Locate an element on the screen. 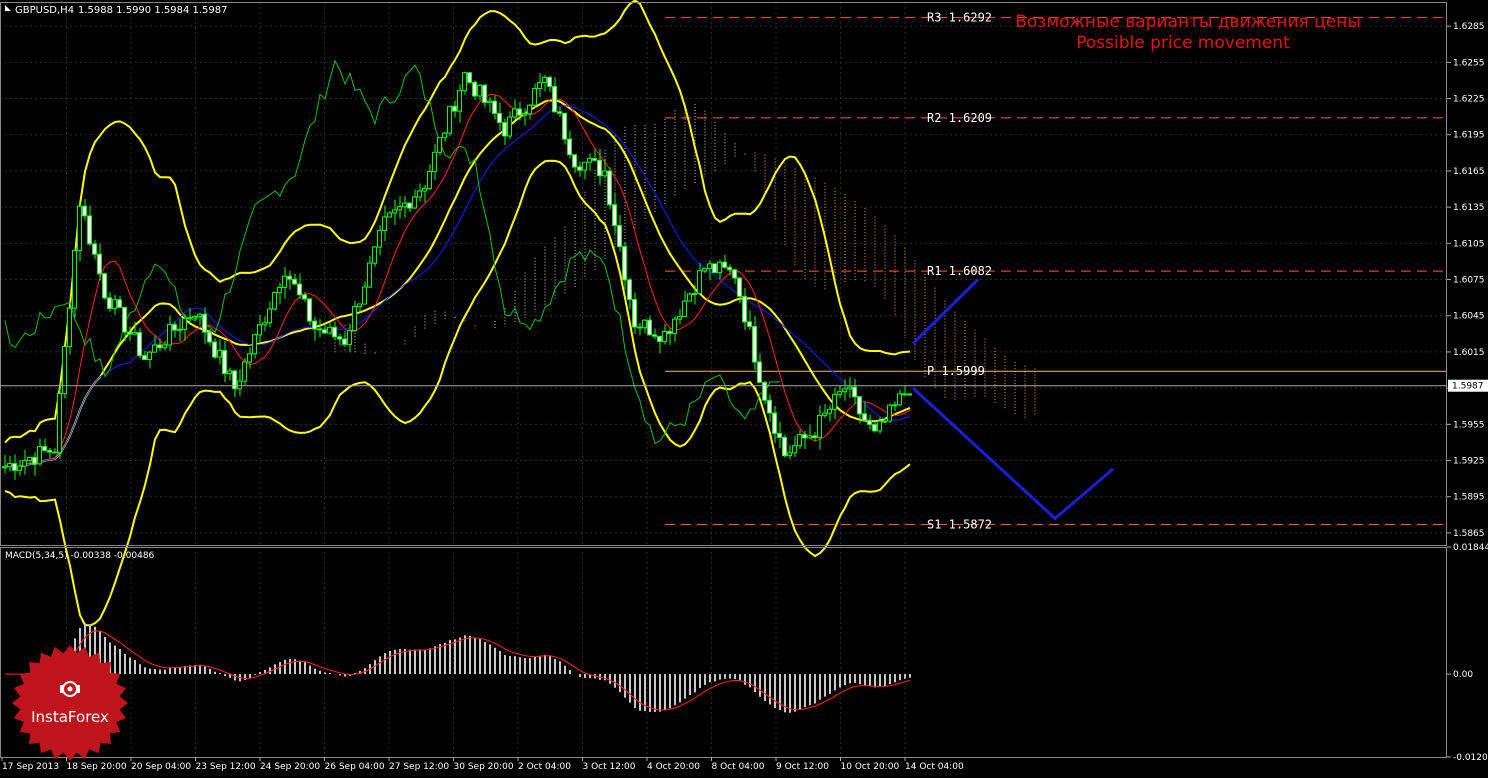 This screenshot has width=1488, height=778. y-tick-label: 1.6195 is located at coordinates (1469, 136).